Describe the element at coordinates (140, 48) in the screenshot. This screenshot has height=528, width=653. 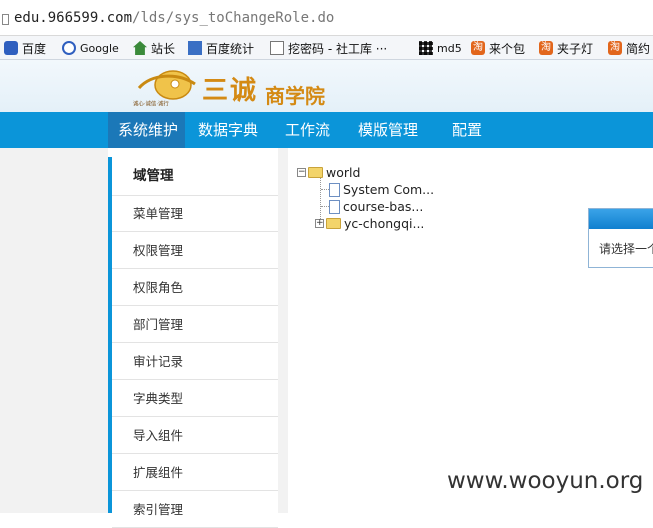
I see `house-icon` at that location.